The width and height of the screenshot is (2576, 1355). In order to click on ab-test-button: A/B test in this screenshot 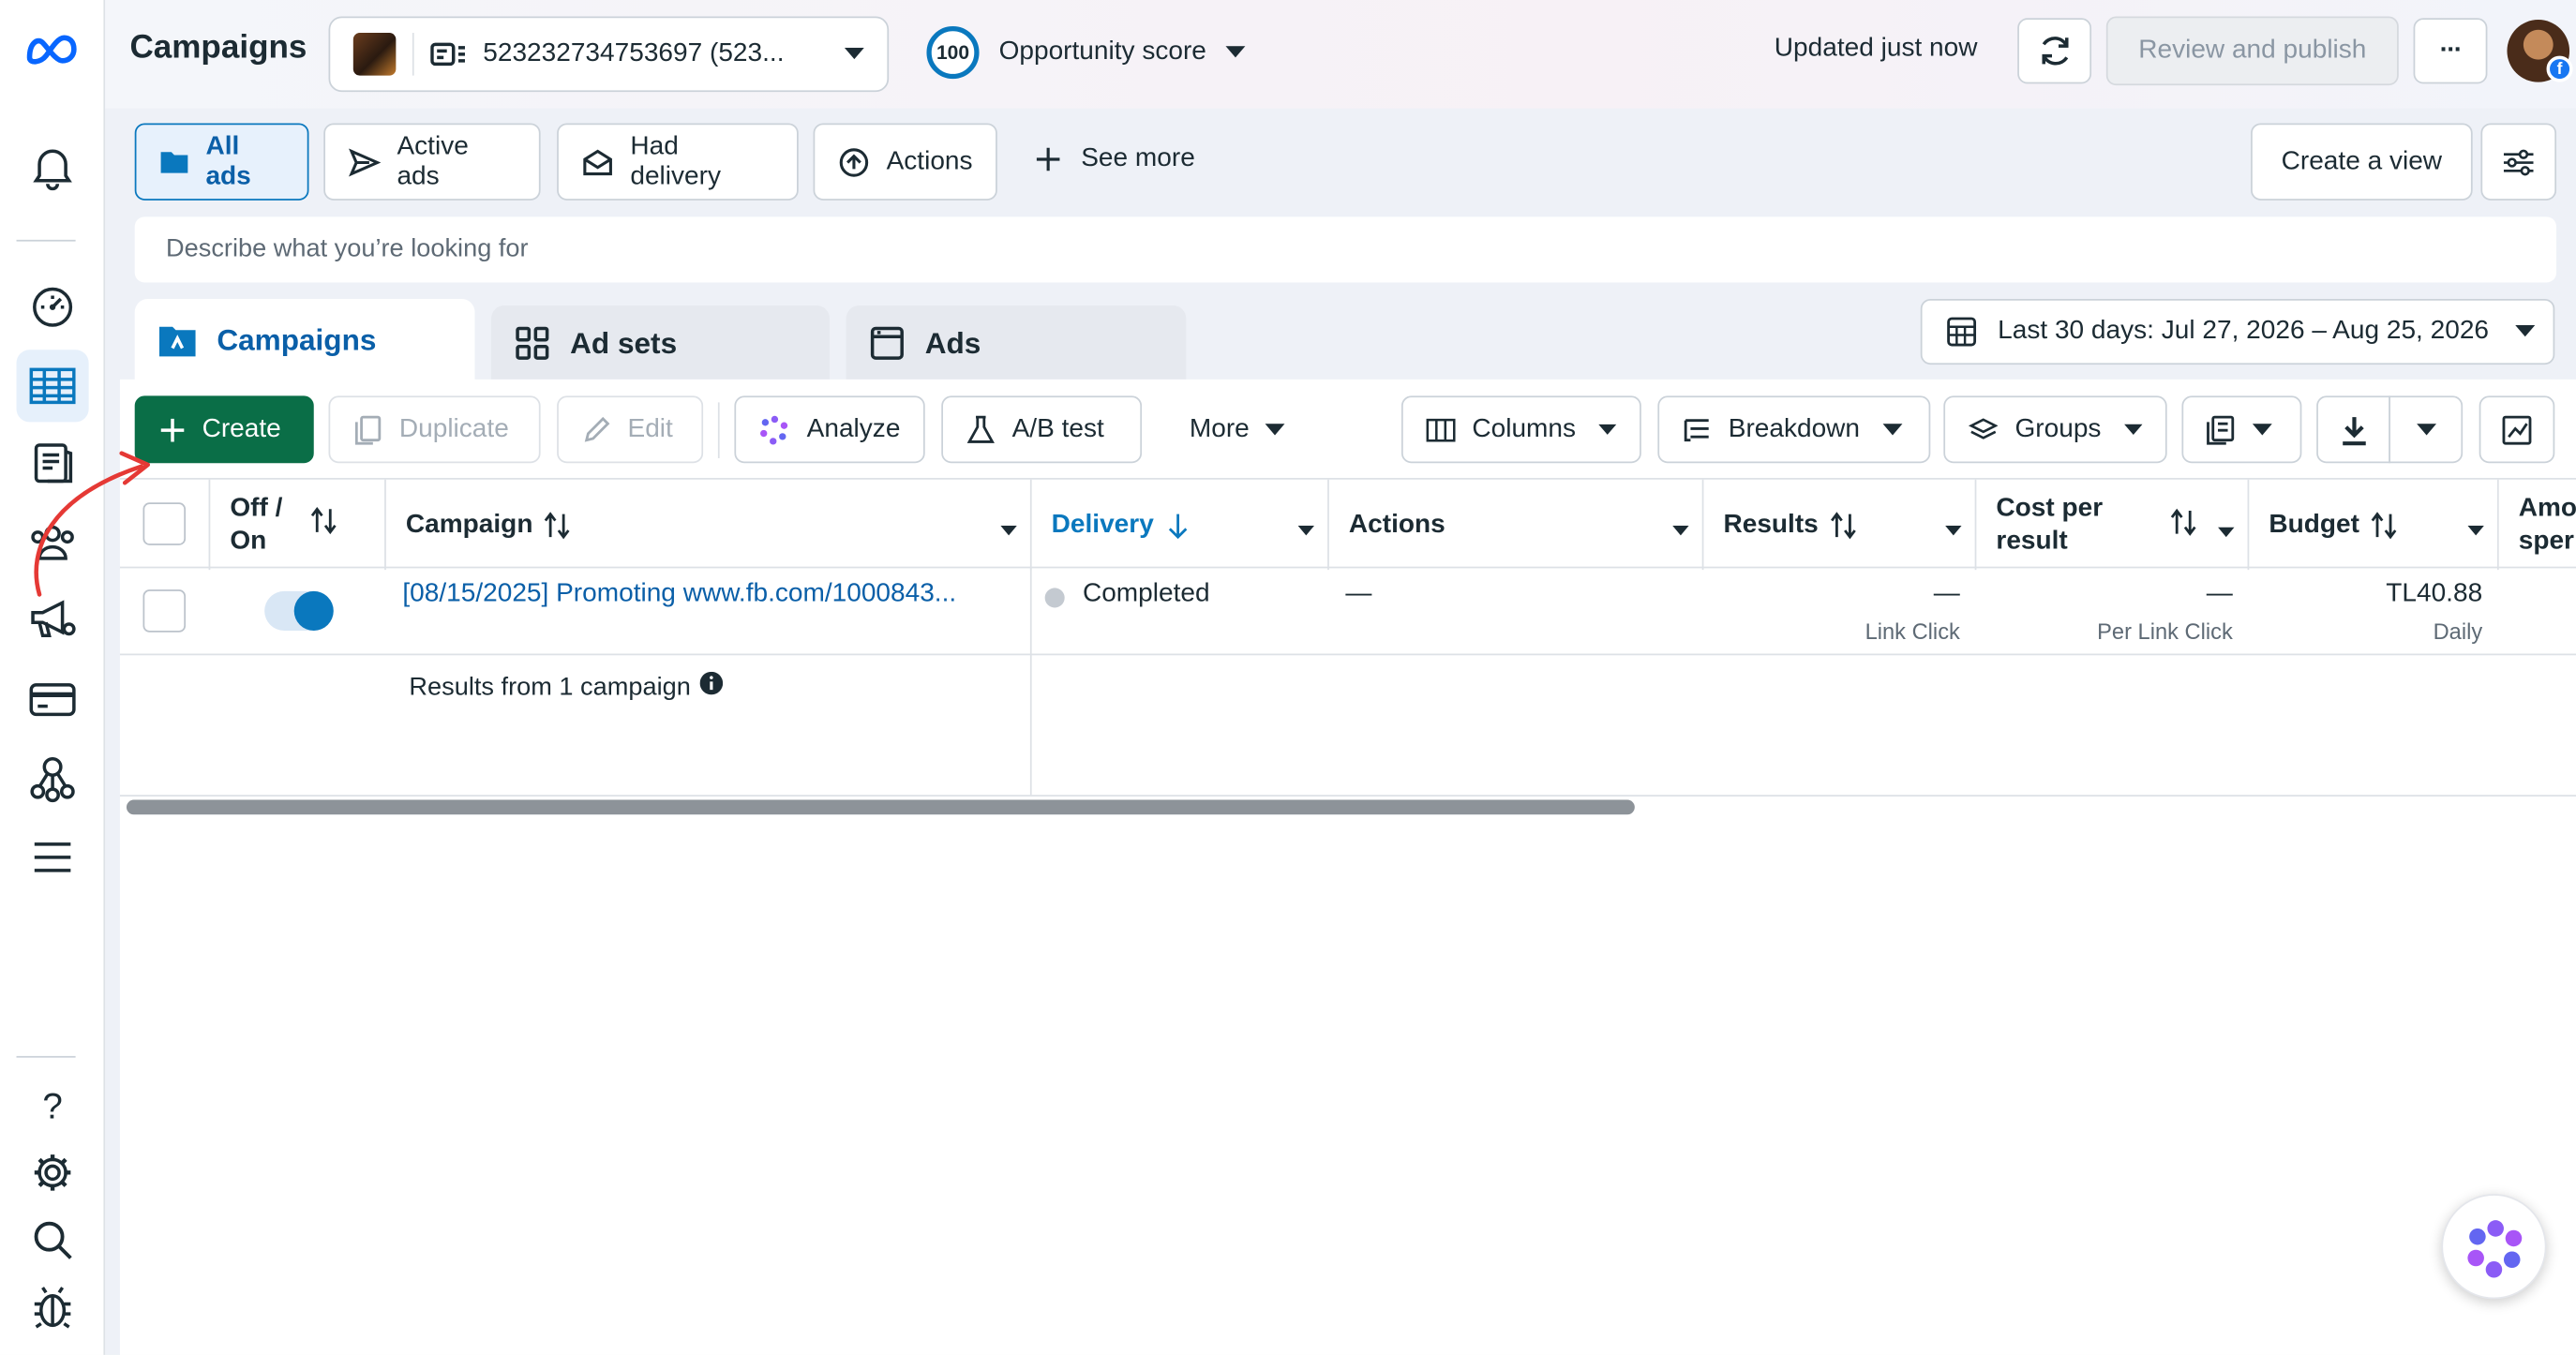, I will do `click(1042, 429)`.